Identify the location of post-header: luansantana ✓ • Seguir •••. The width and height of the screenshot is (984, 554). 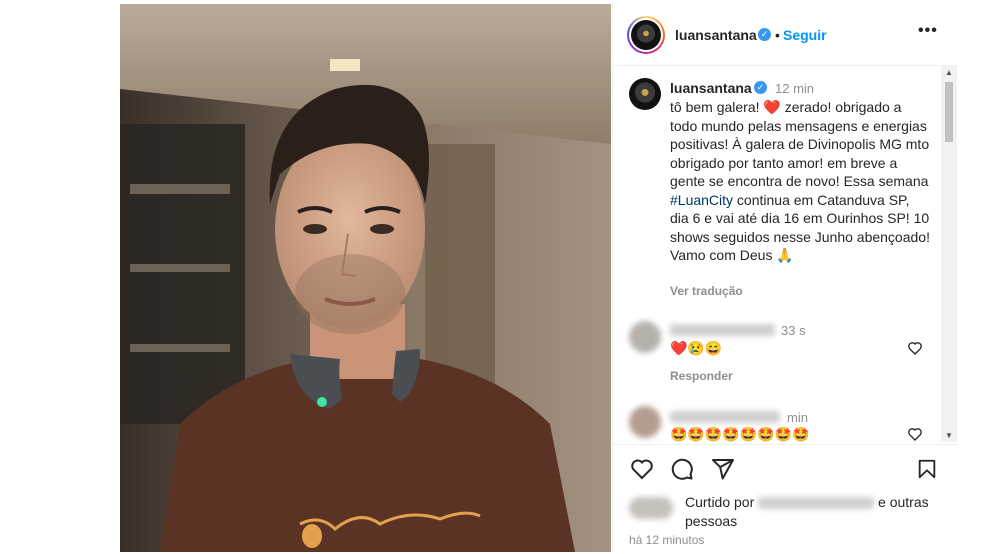
(785, 35).